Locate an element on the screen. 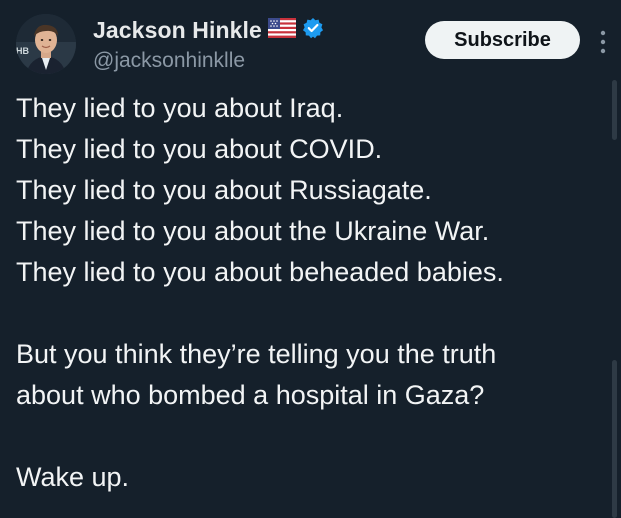 The width and height of the screenshot is (621, 518). us-flag-icon is located at coordinates (281, 30).